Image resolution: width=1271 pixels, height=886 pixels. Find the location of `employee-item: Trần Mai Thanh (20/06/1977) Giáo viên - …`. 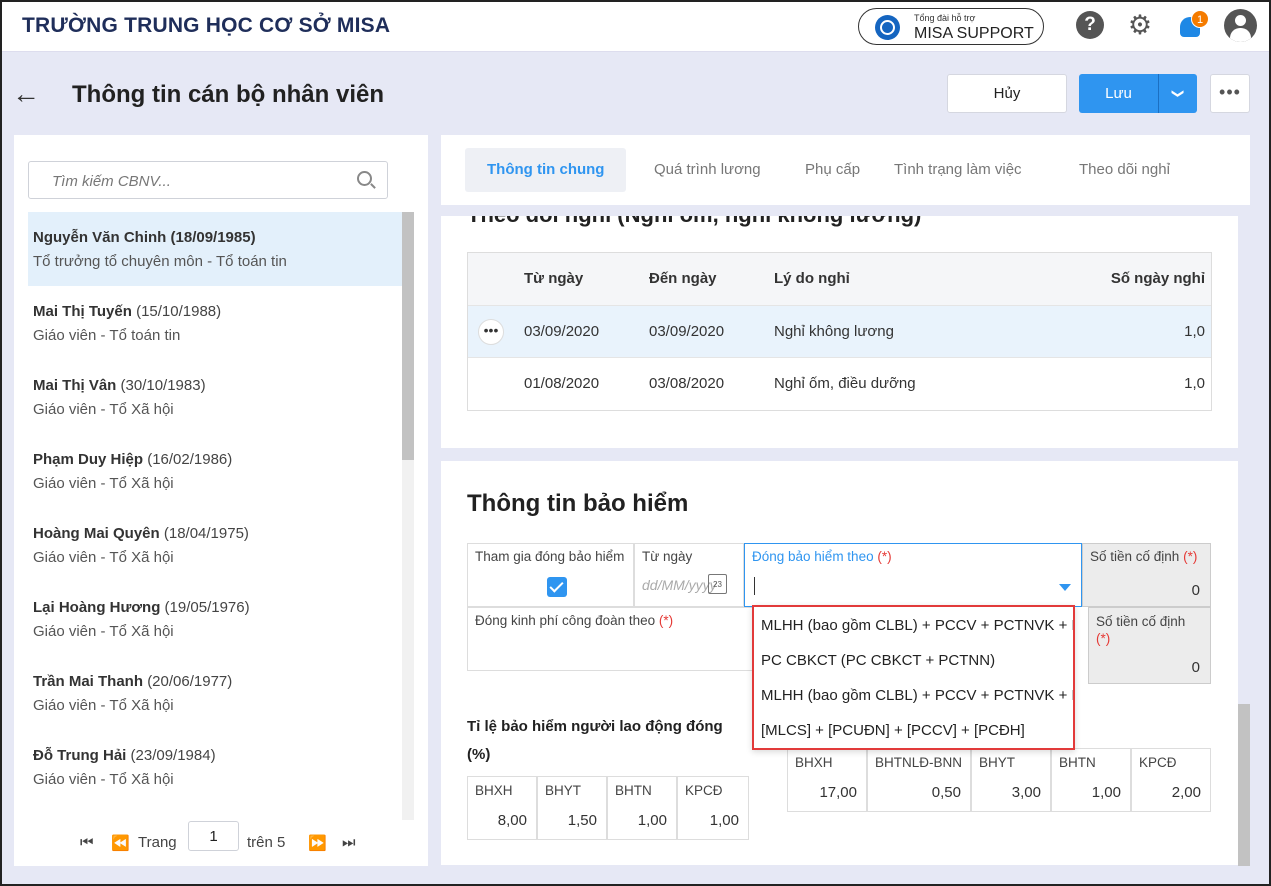

employee-item: Trần Mai Thanh (20/06/1977) Giáo viên - … is located at coordinates (215, 693).